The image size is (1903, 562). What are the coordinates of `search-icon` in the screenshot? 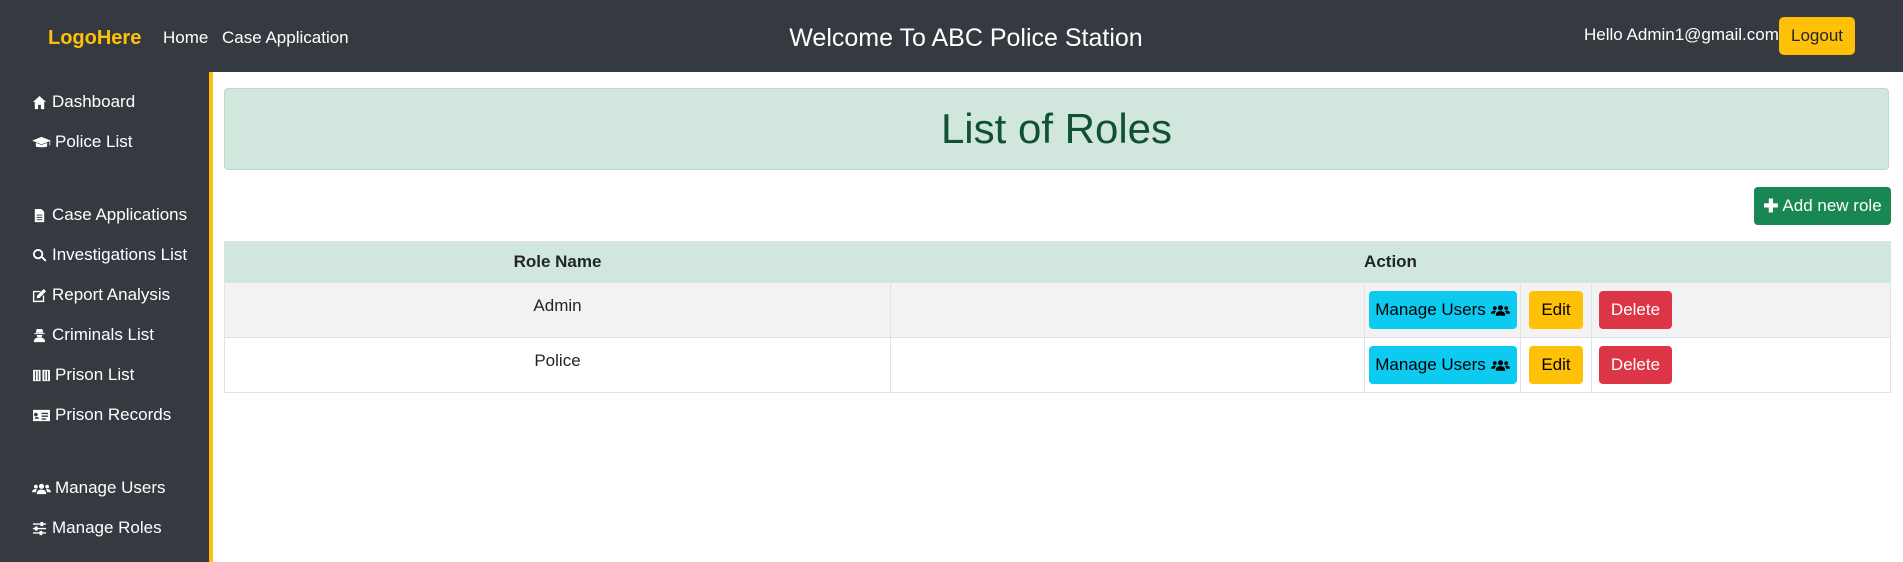 It's located at (39, 255).